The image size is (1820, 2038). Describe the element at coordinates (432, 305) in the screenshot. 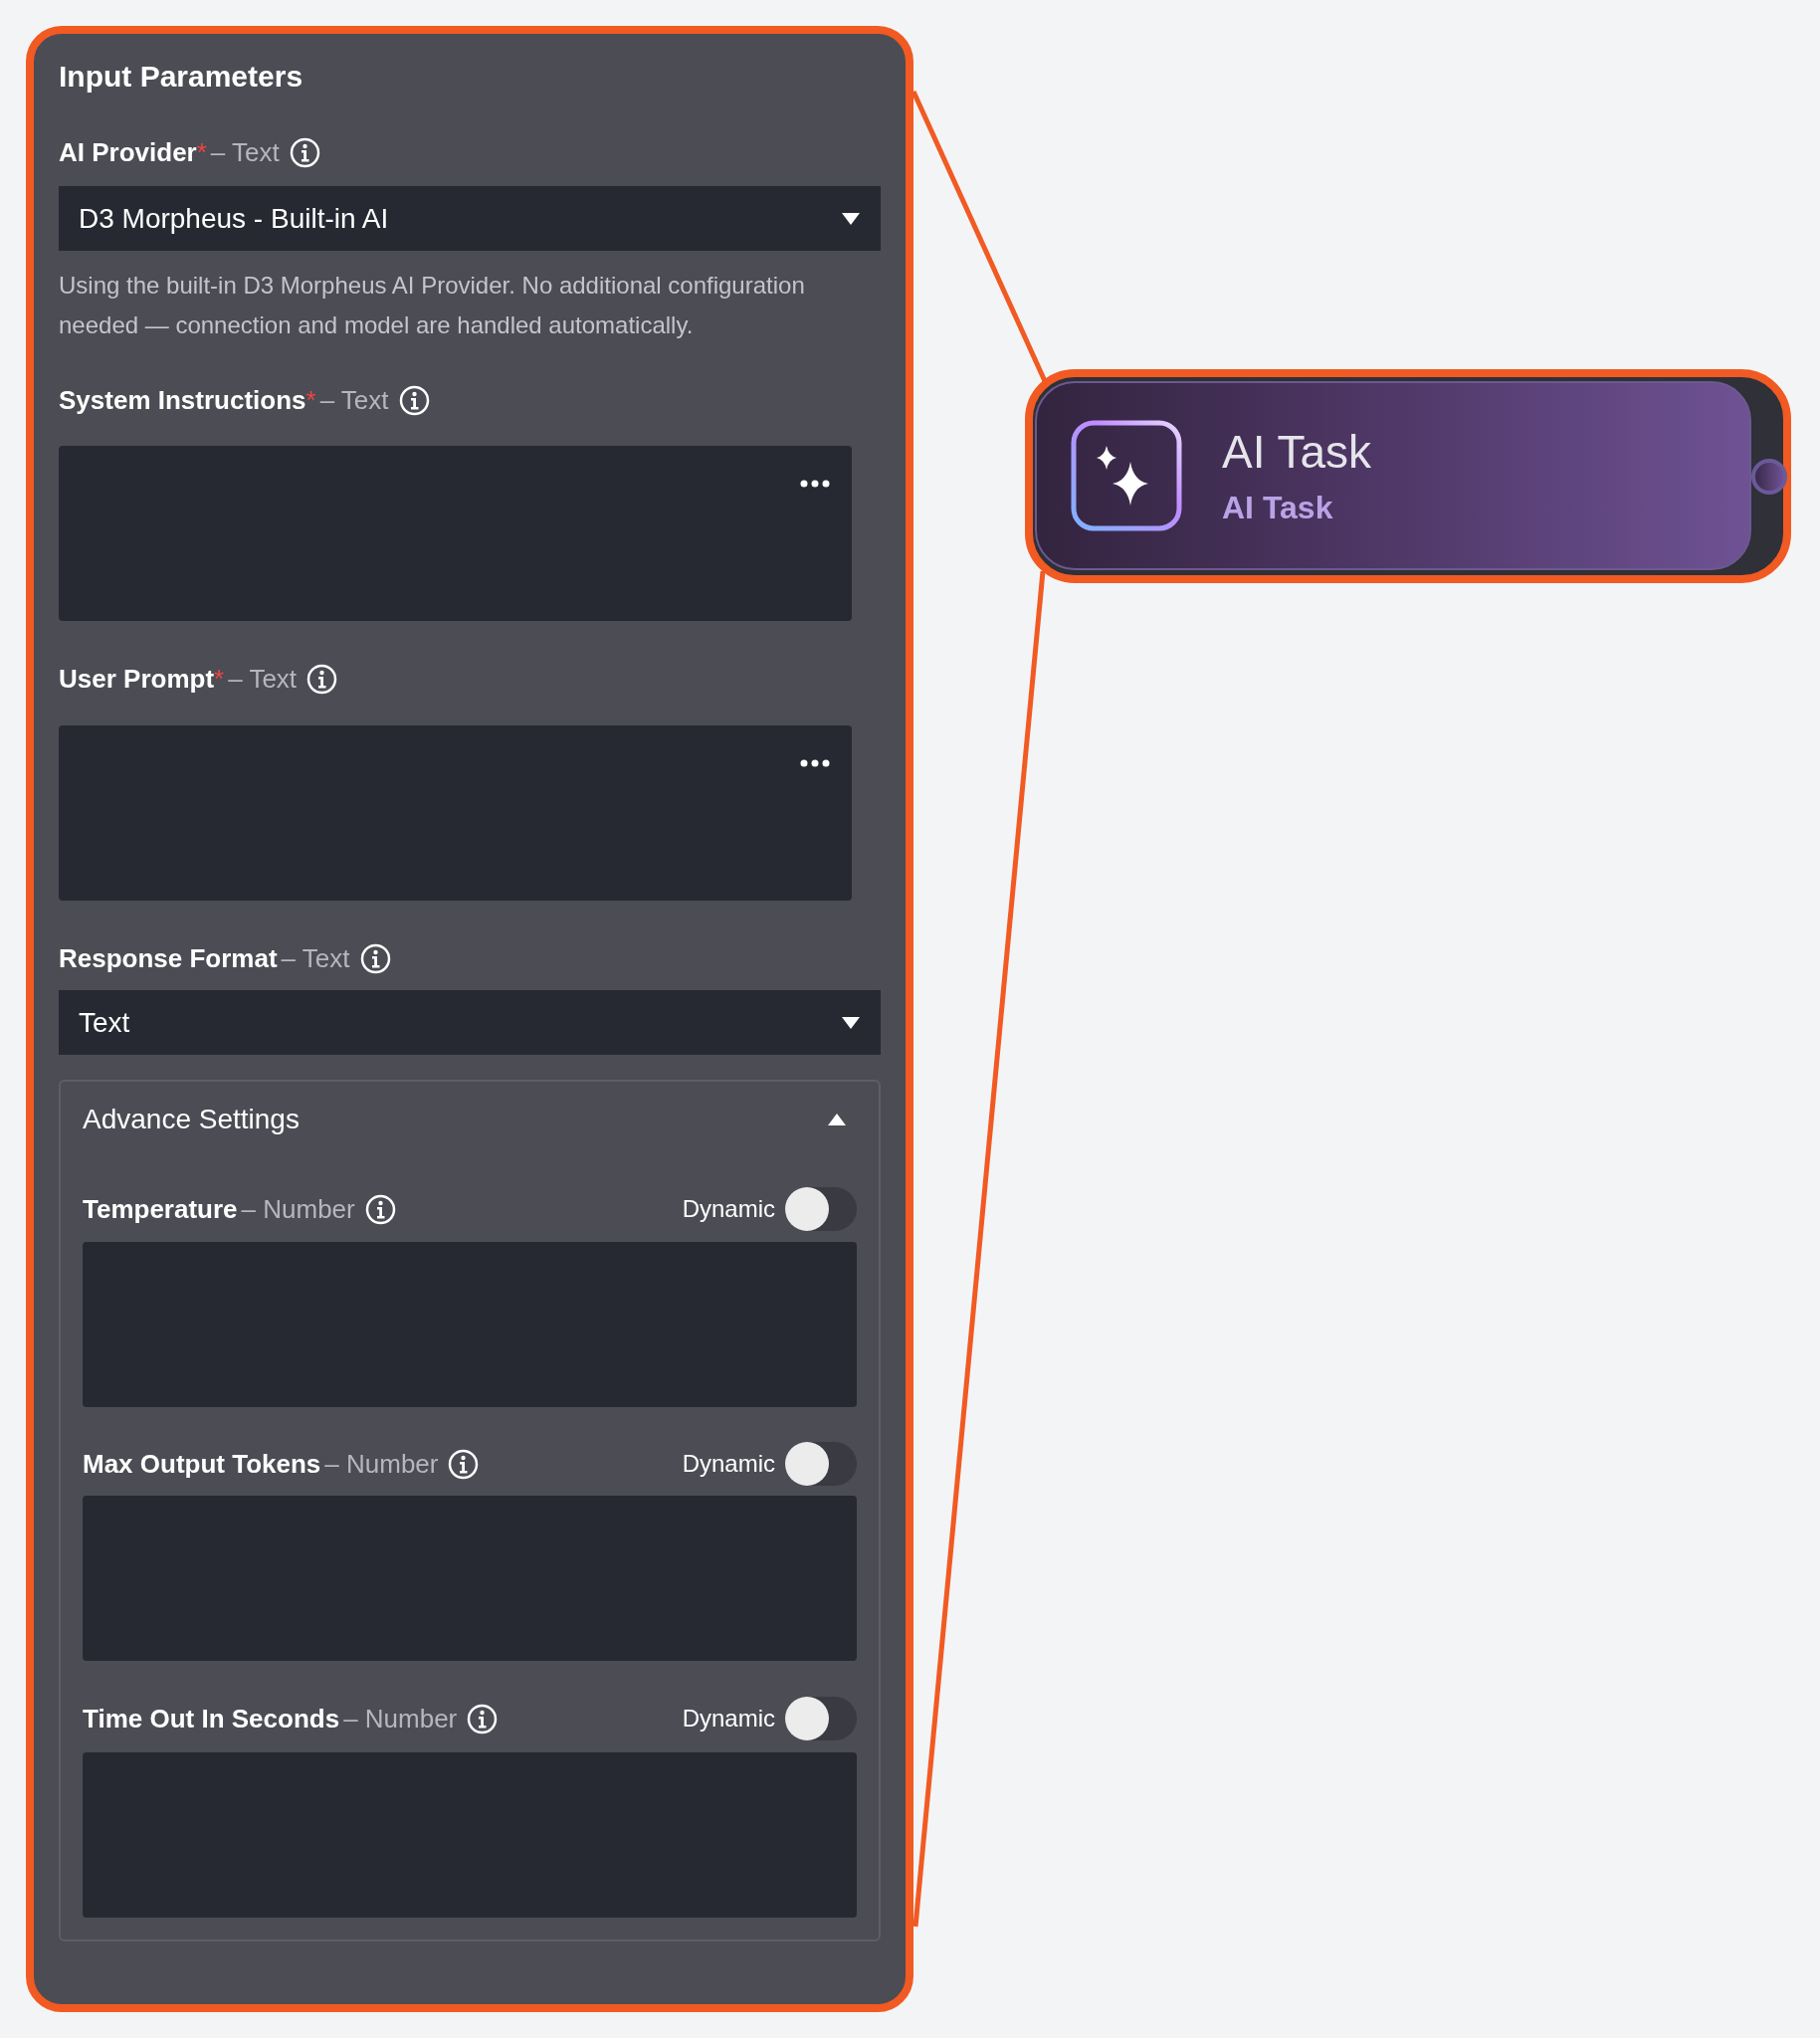

I see `help-text: Using the built-in D3 Morpheus AI Provider. No additional configuration needed — connection and model are handled automatically.` at that location.